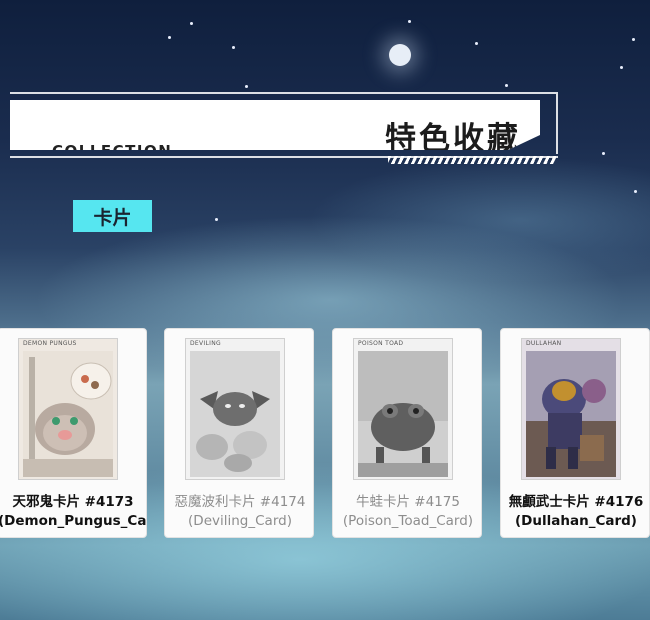 The width and height of the screenshot is (650, 620). Describe the element at coordinates (73, 502) in the screenshot. I see `card-title: 天邪鬼卡片 #4173` at that location.